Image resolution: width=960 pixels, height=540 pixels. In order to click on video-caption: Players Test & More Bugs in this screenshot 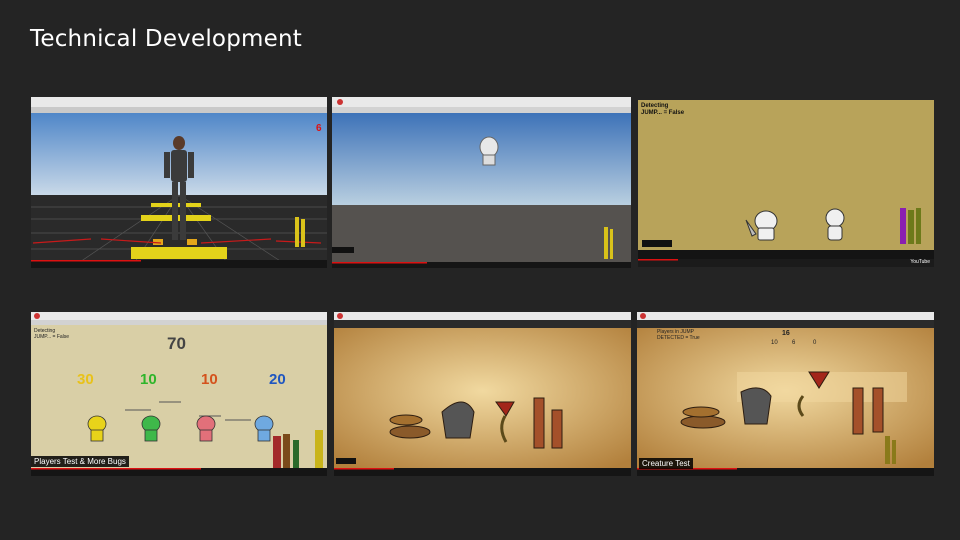, I will do `click(80, 461)`.